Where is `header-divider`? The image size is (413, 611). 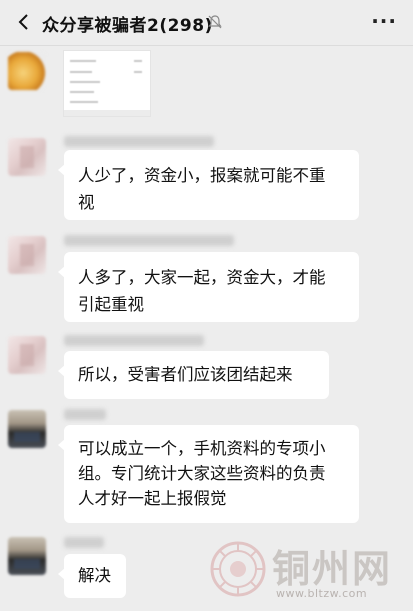 header-divider is located at coordinates (206, 45).